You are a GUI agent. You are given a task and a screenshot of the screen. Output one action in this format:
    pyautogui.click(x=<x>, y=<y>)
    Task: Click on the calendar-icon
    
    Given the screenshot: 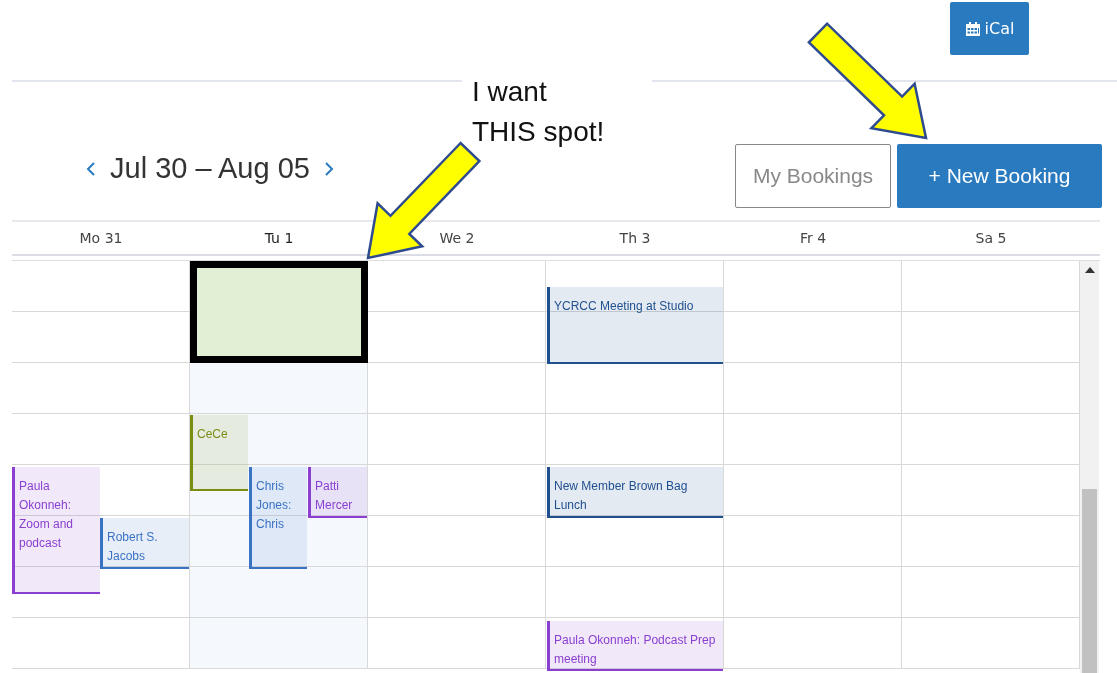 What is the action you would take?
    pyautogui.click(x=972, y=28)
    